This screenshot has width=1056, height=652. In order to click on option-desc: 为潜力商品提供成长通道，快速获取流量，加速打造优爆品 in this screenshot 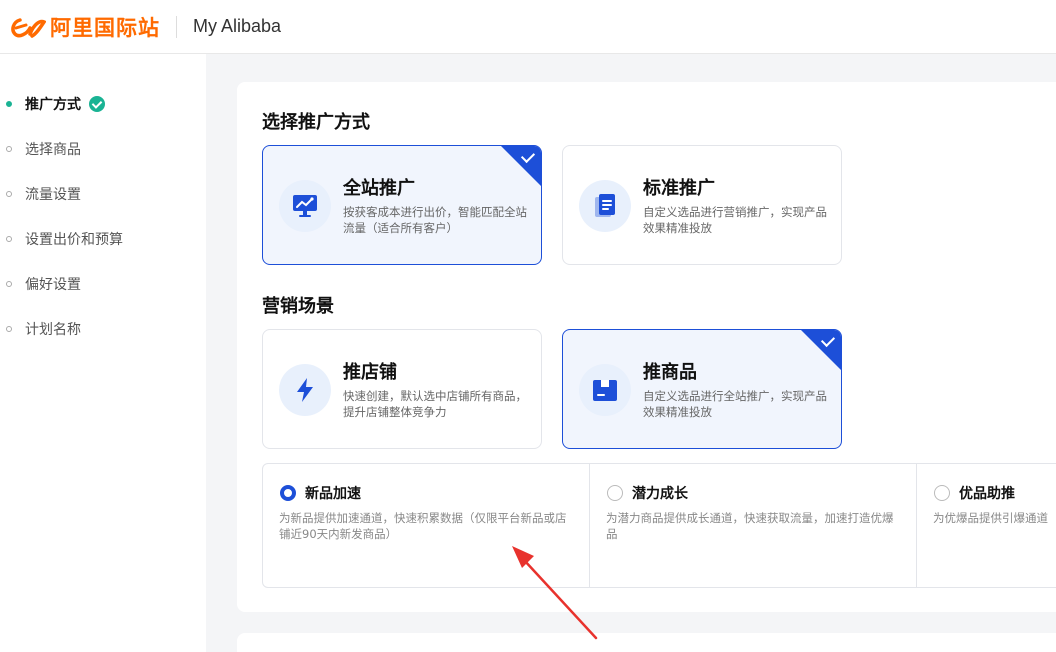, I will do `click(750, 526)`.